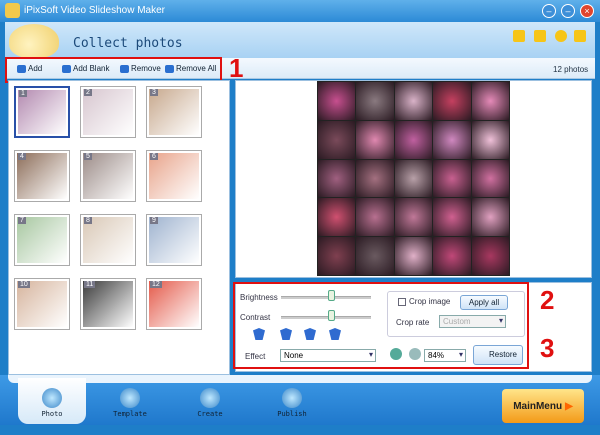  Describe the element at coordinates (580, 36) in the screenshot. I see `help-icon` at that location.